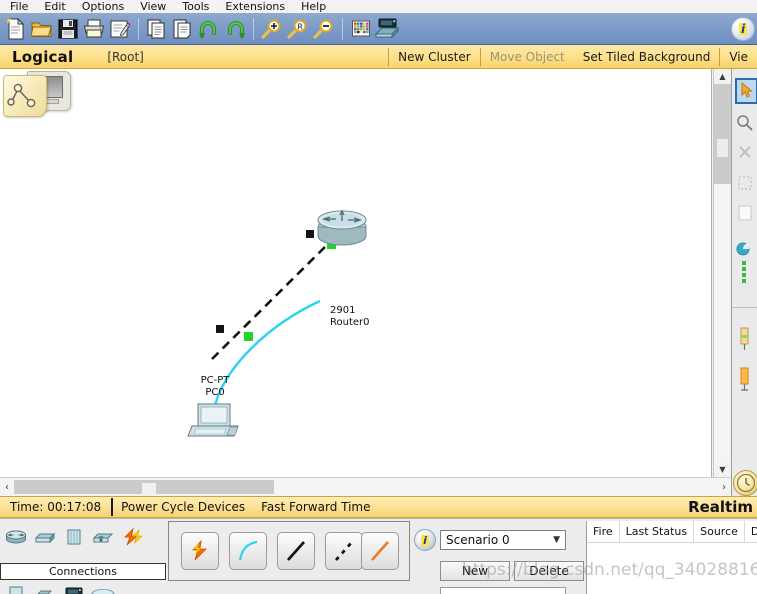  I want to click on workspace-horizontal-scrollbar: ‹ ›, so click(365, 486).